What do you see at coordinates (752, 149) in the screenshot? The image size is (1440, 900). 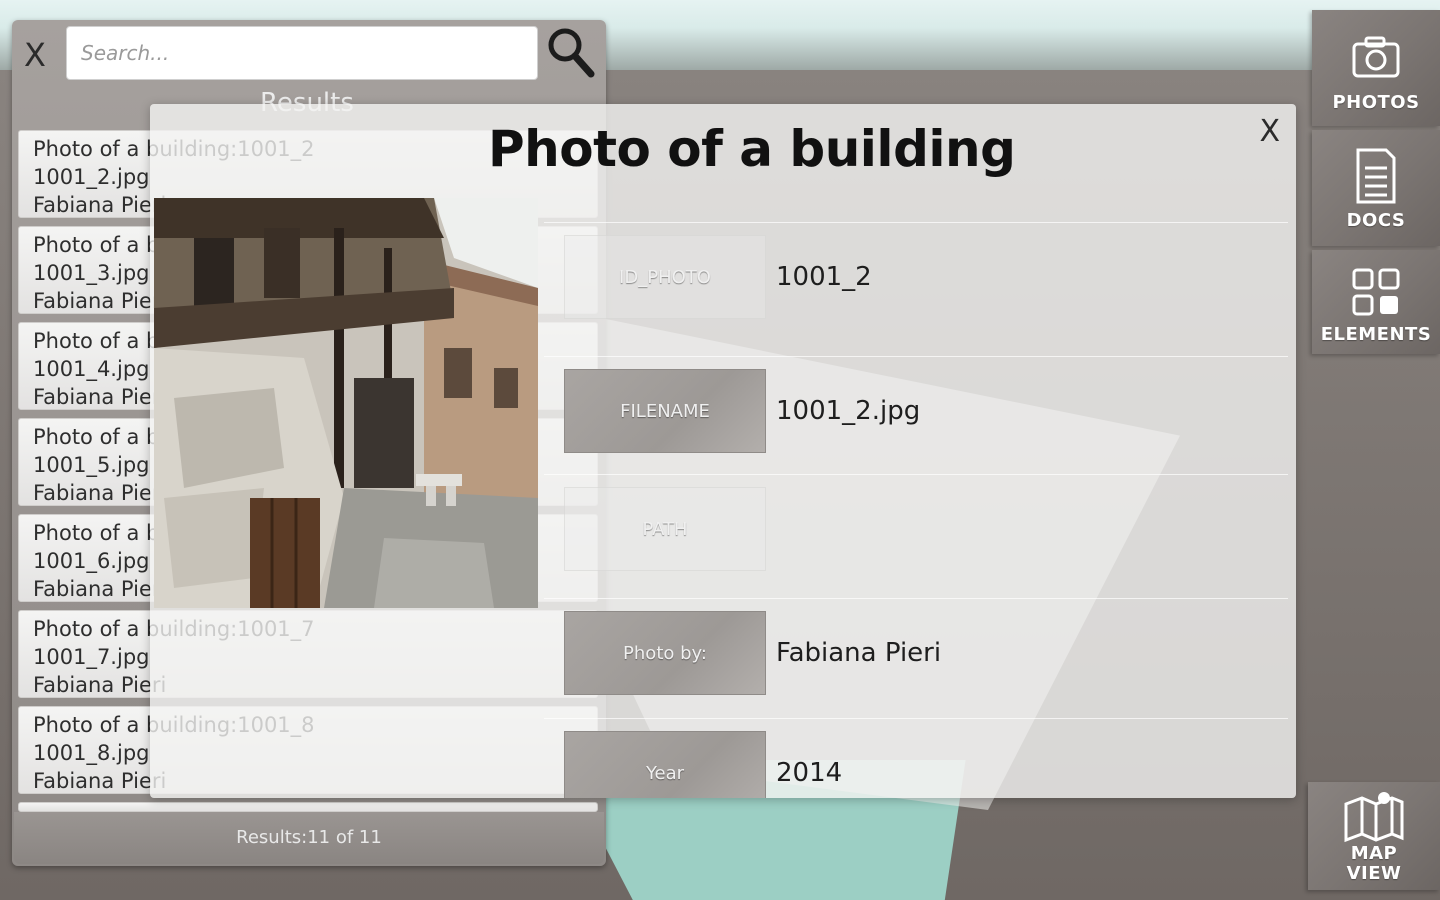 I see `detail-title: Photo of a building` at bounding box center [752, 149].